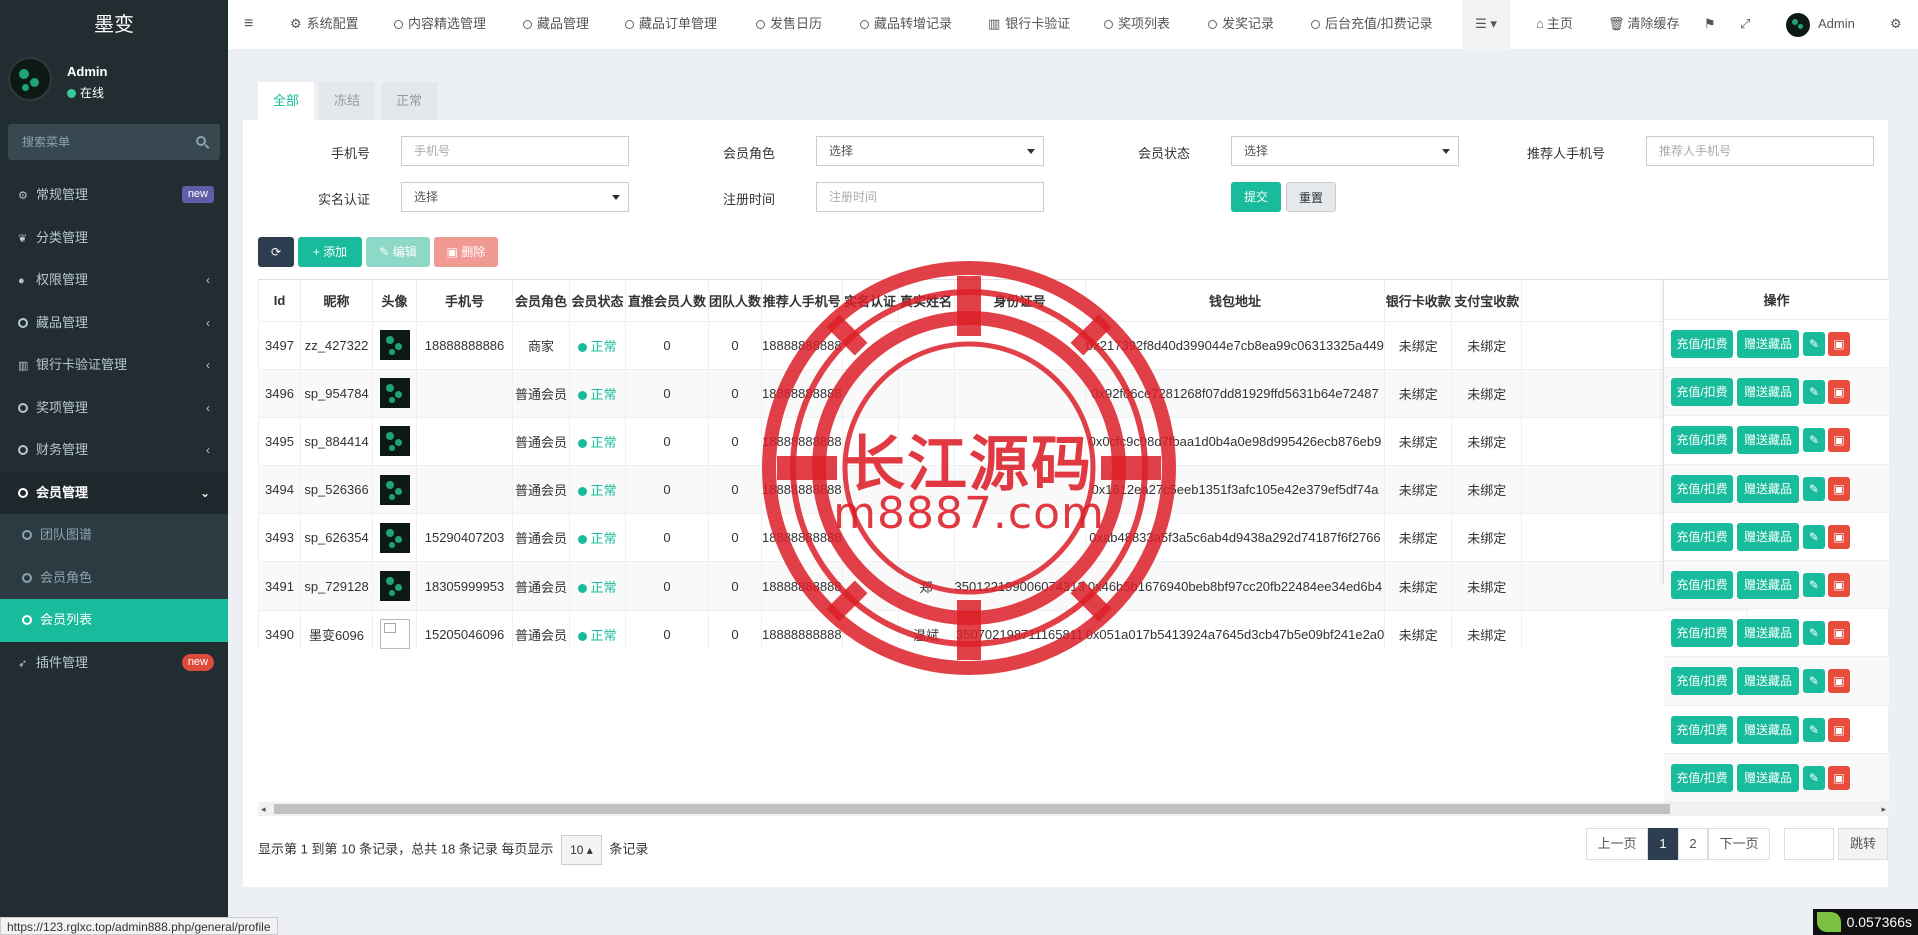  Describe the element at coordinates (330, 252) in the screenshot. I see `add-button: + 添加` at that location.